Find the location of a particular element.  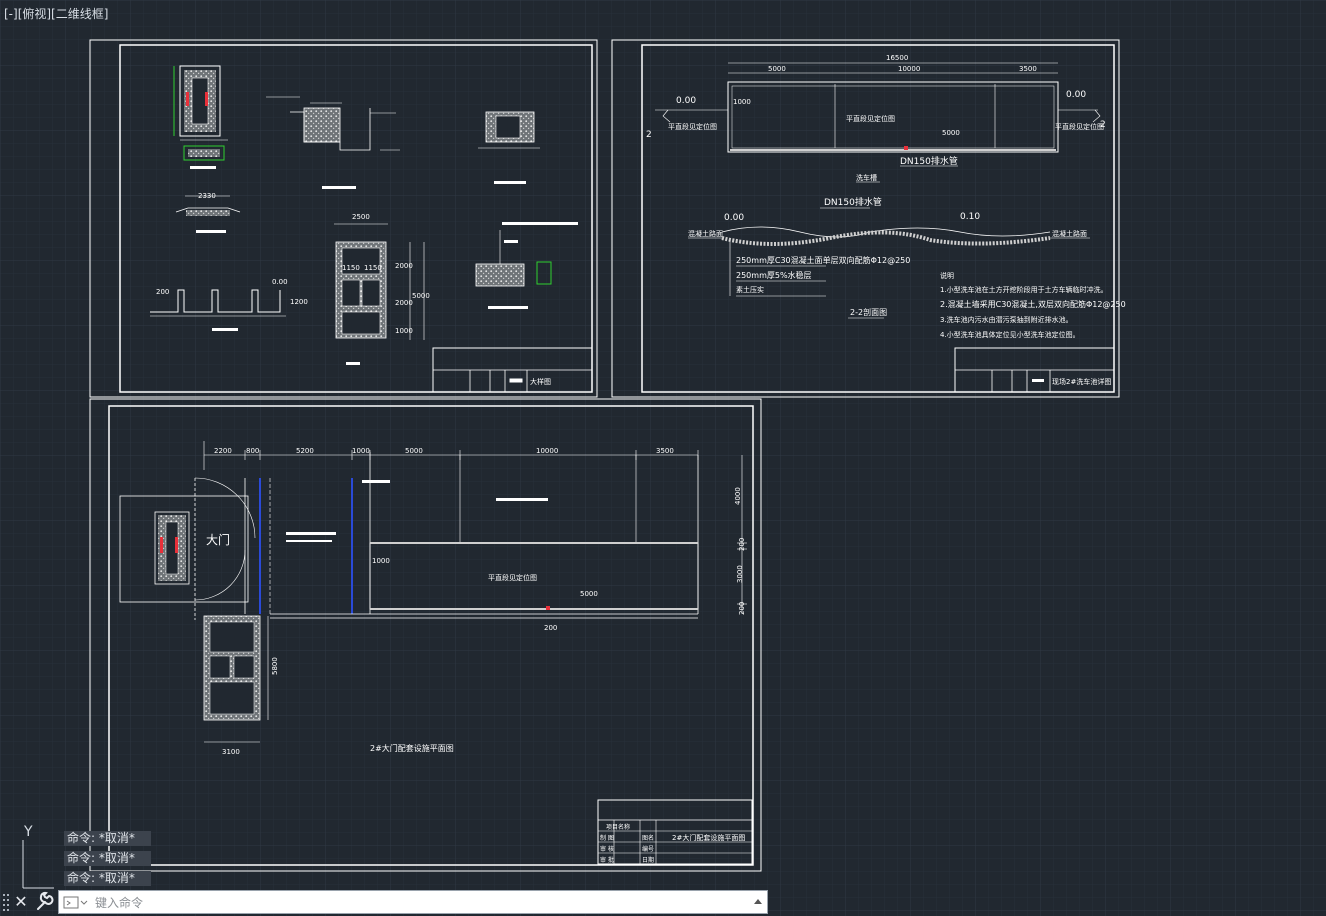

drag-grip-icon is located at coordinates (6, 902).